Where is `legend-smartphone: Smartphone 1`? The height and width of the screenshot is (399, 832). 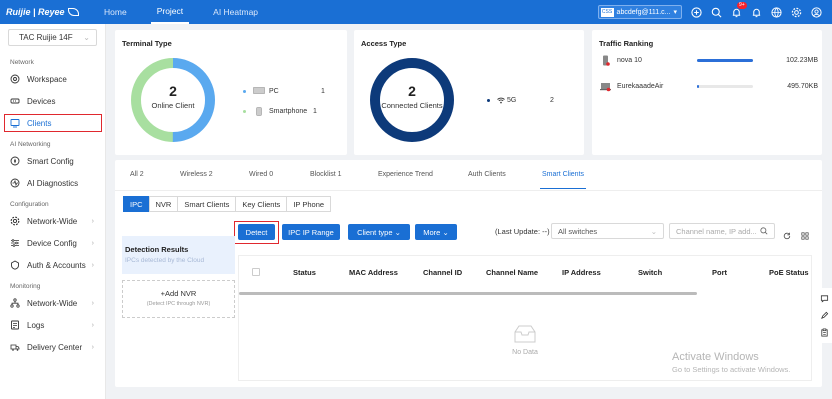
legend-smartphone: Smartphone 1 is located at coordinates (280, 111).